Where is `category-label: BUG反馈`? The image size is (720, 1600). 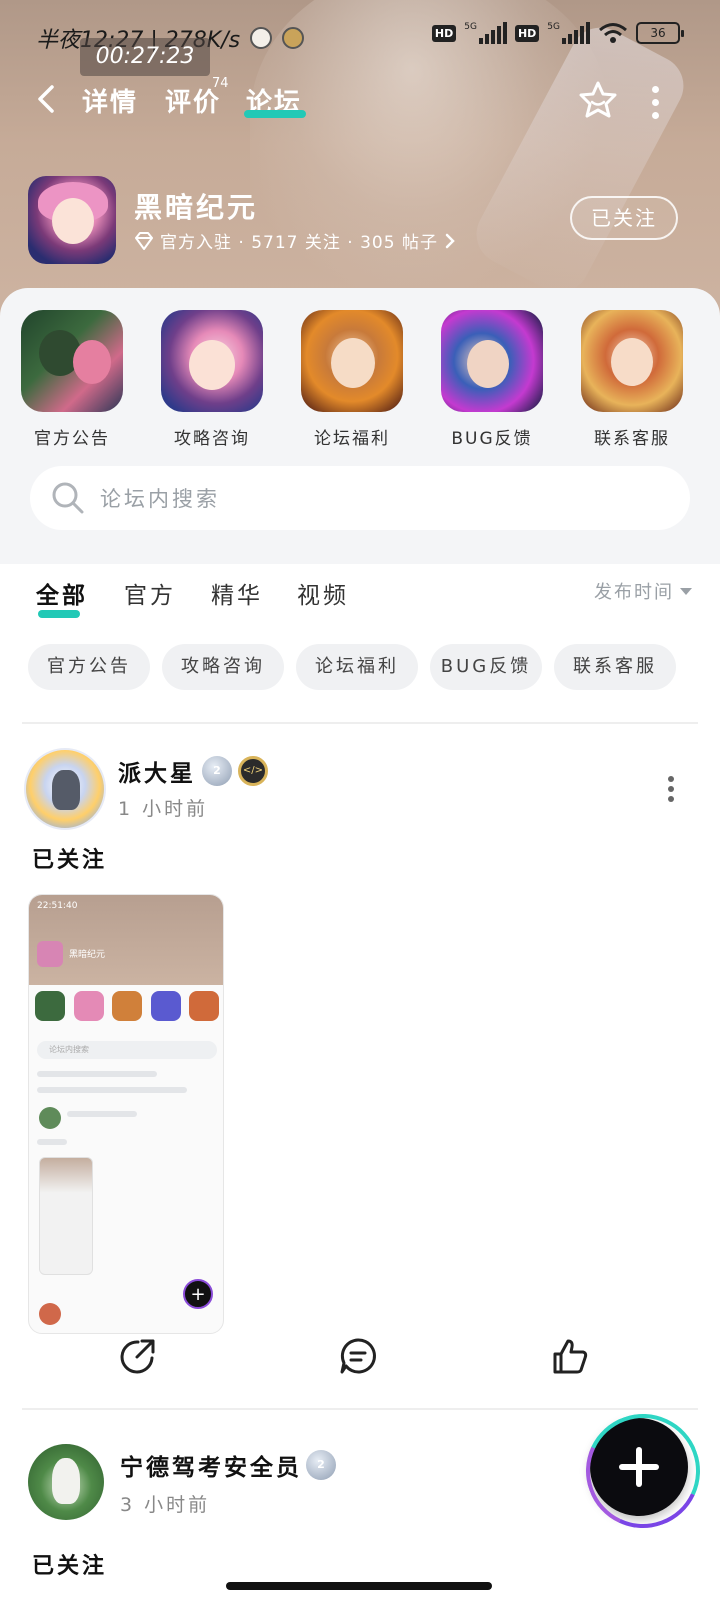 category-label: BUG反馈 is located at coordinates (492, 439).